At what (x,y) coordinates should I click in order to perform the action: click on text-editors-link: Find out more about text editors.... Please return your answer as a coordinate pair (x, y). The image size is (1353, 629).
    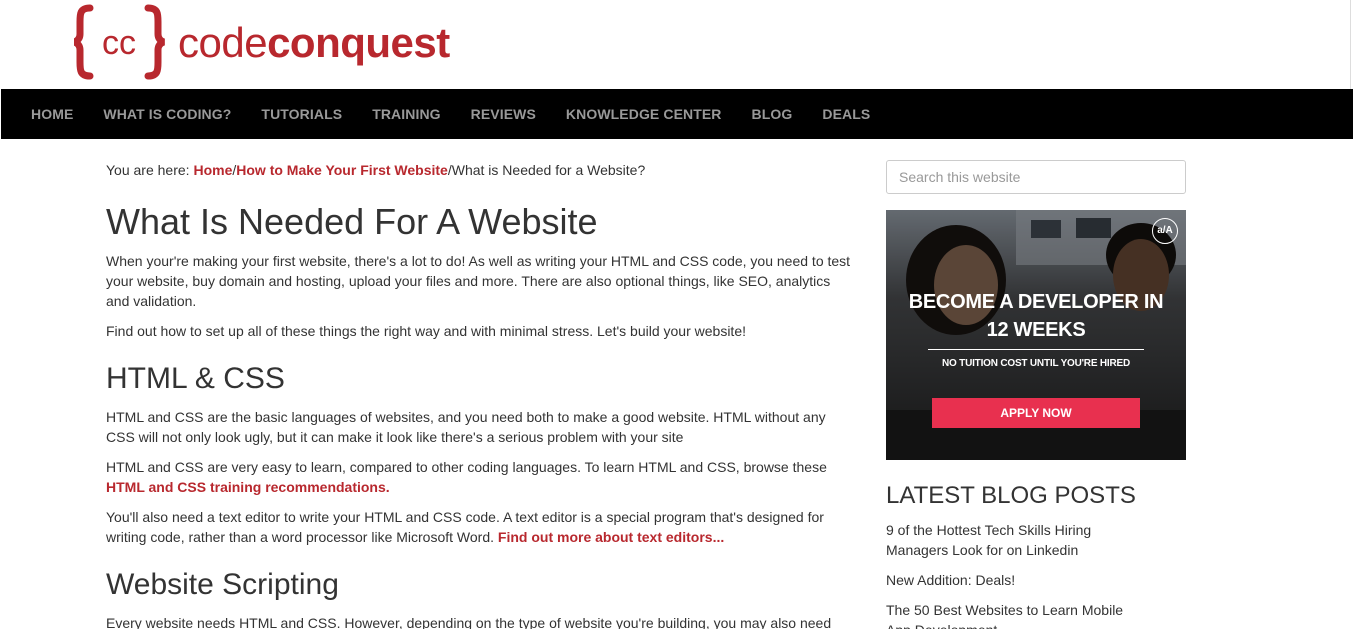
    Looking at the image, I should click on (611, 537).